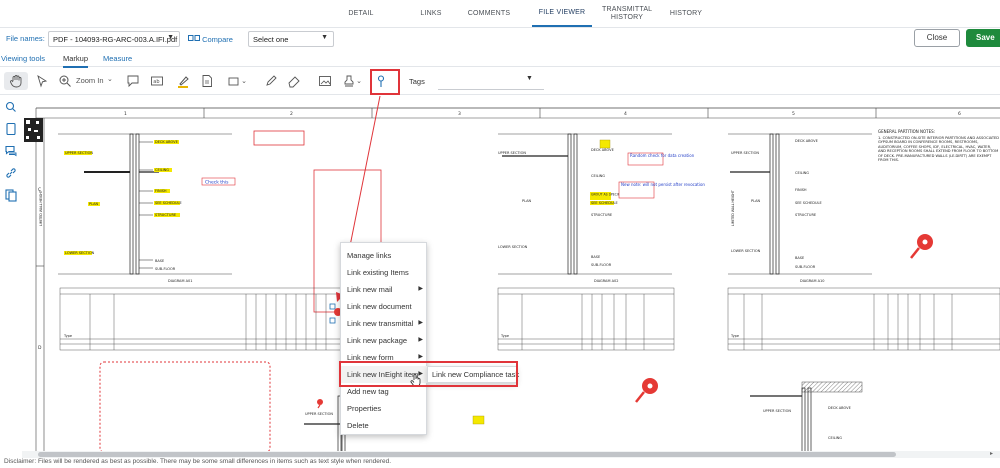  I want to click on scroll-right-icon: ▸, so click(991, 453).